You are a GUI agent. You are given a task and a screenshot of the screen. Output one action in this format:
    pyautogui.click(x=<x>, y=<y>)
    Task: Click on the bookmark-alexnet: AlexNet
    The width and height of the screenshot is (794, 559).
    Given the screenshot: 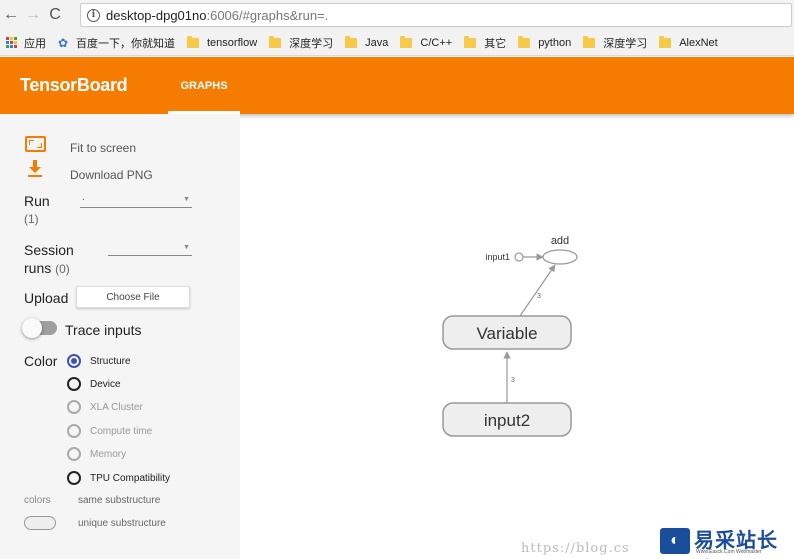 What is the action you would take?
    pyautogui.click(x=688, y=42)
    